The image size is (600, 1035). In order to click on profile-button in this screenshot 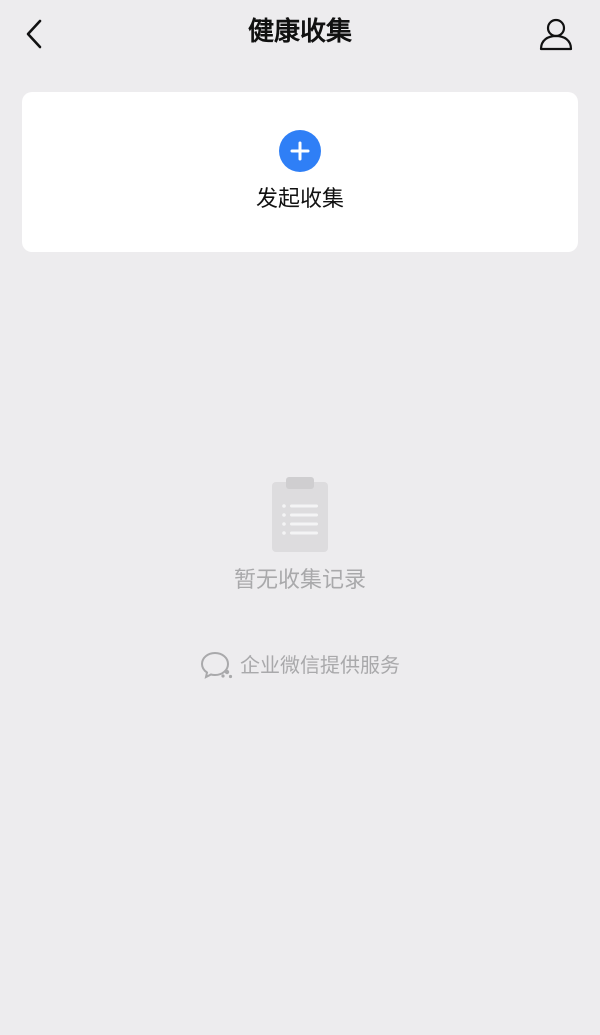, I will do `click(556, 34)`.